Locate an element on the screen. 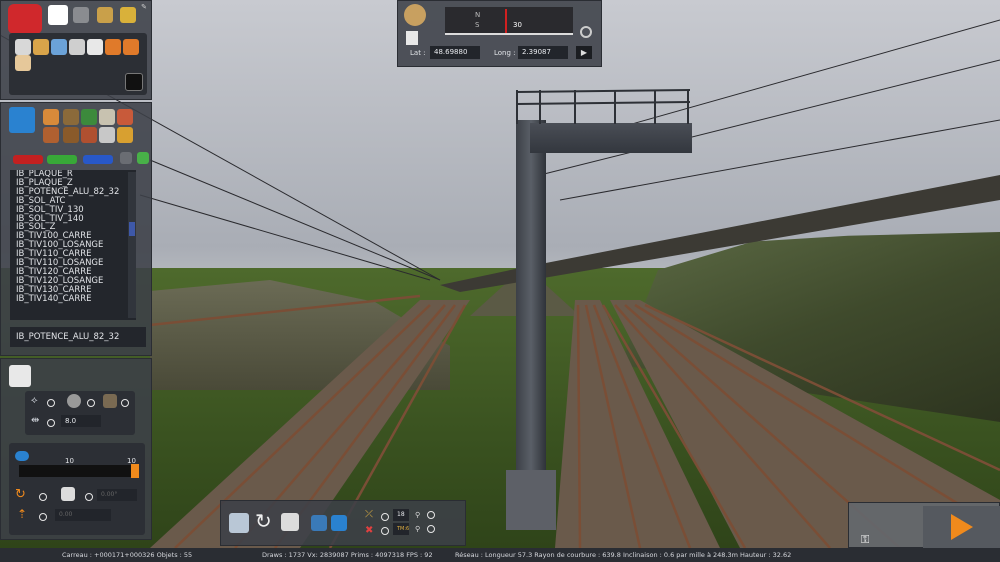 Image resolution: width=1000 pixels, height=562 pixels. crate-icon is located at coordinates (71, 135).